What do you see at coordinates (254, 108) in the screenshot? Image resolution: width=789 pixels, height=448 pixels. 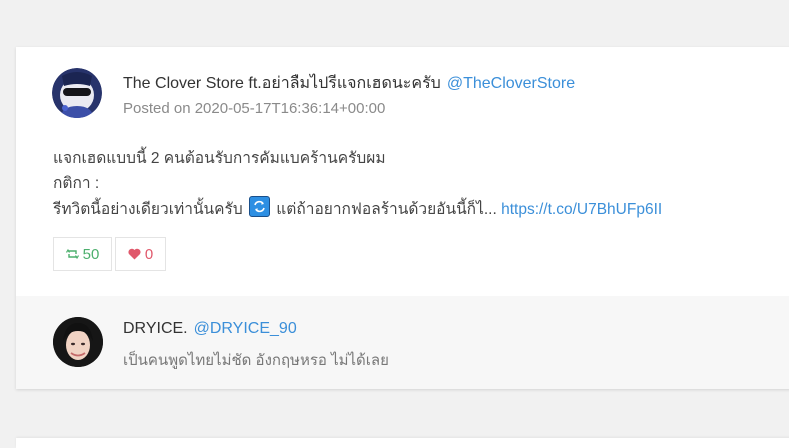 I see `tweet-timestamp: Posted on 2020-05-17T16:36:14+00:00` at bounding box center [254, 108].